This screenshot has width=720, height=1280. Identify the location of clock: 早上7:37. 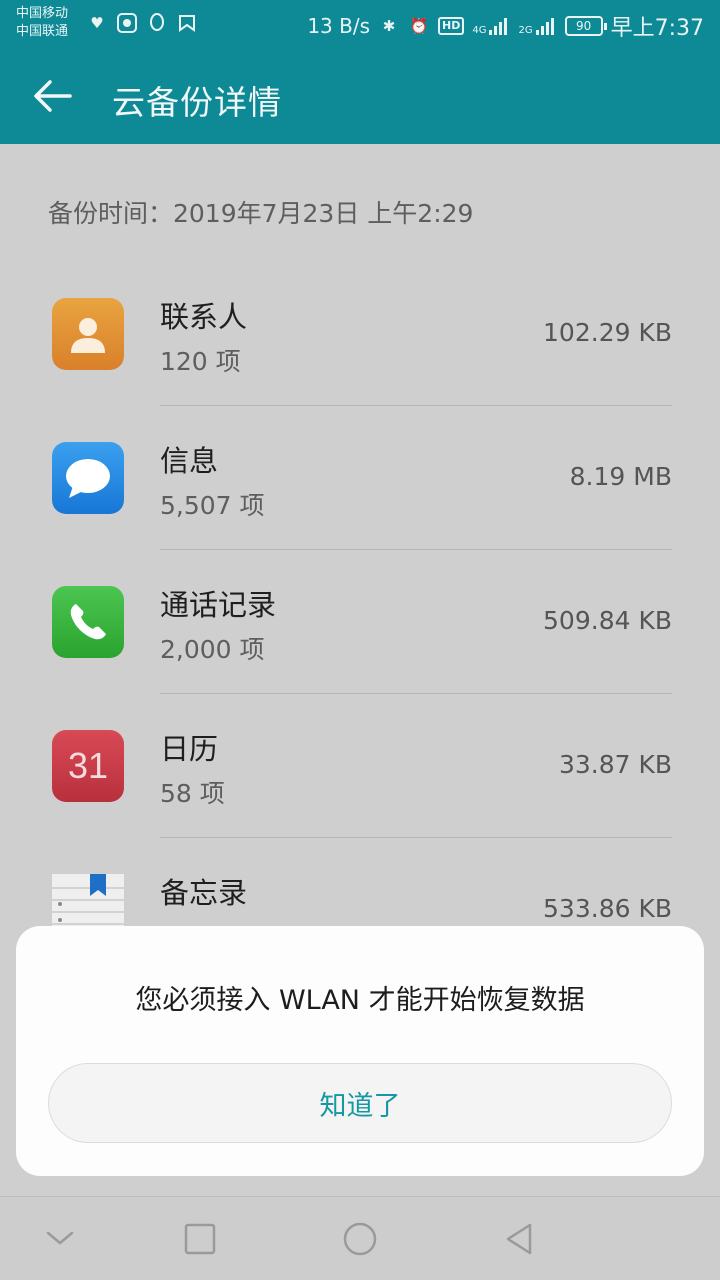
(657, 28).